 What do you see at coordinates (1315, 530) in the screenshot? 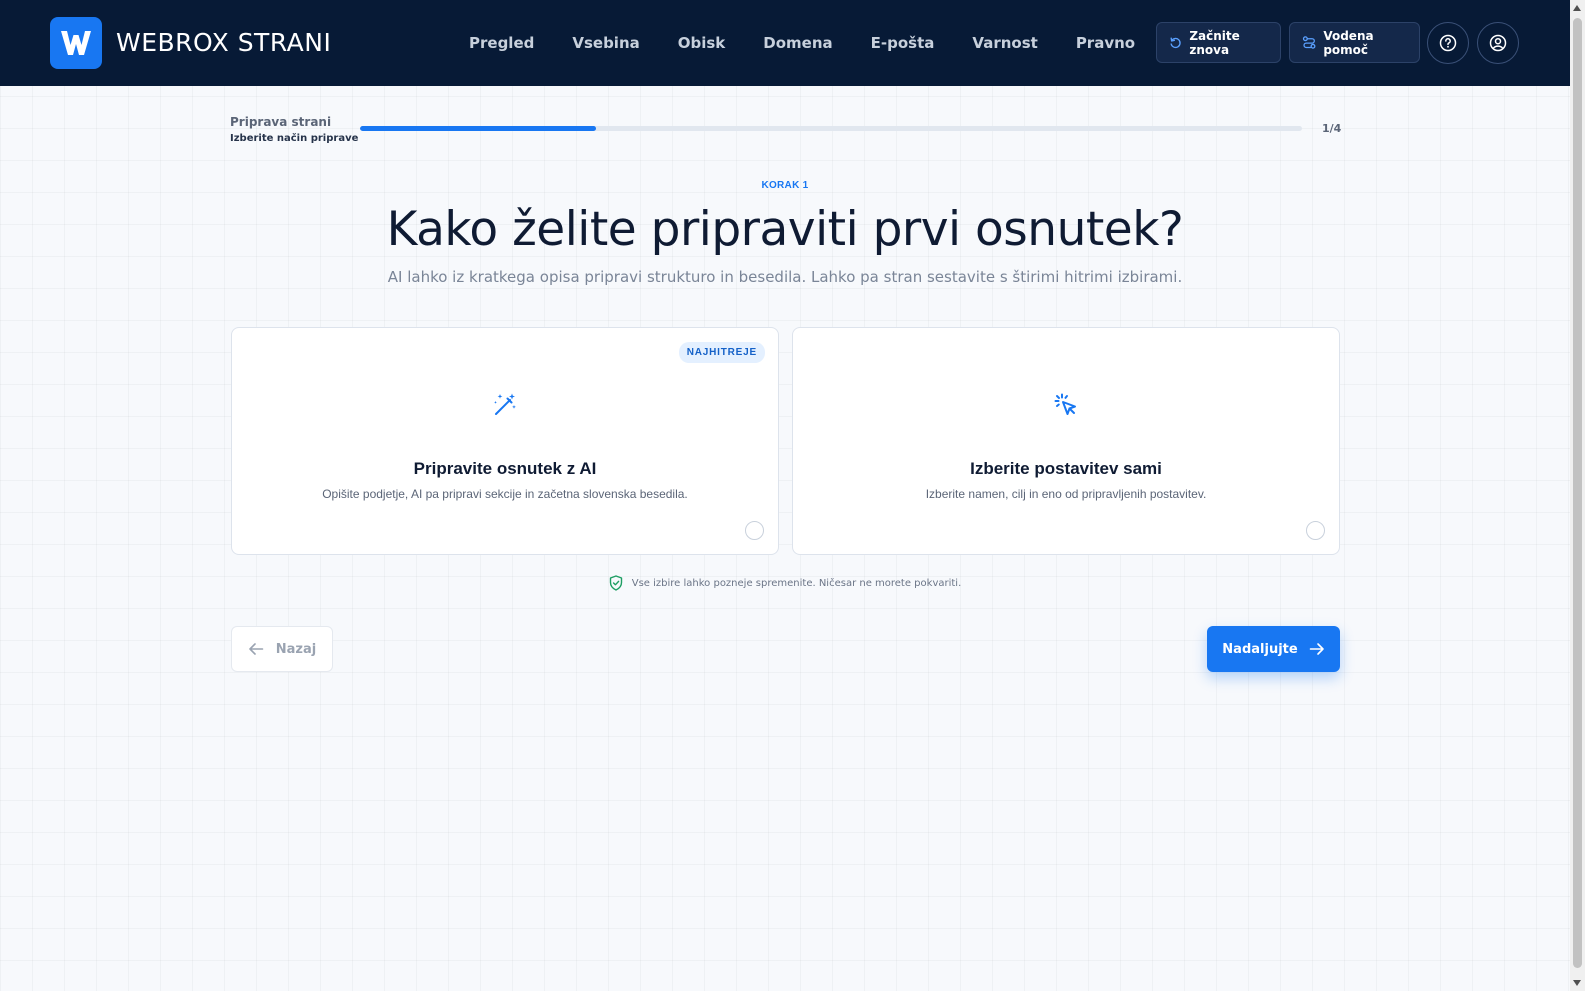
I see `option-radio-manual` at bounding box center [1315, 530].